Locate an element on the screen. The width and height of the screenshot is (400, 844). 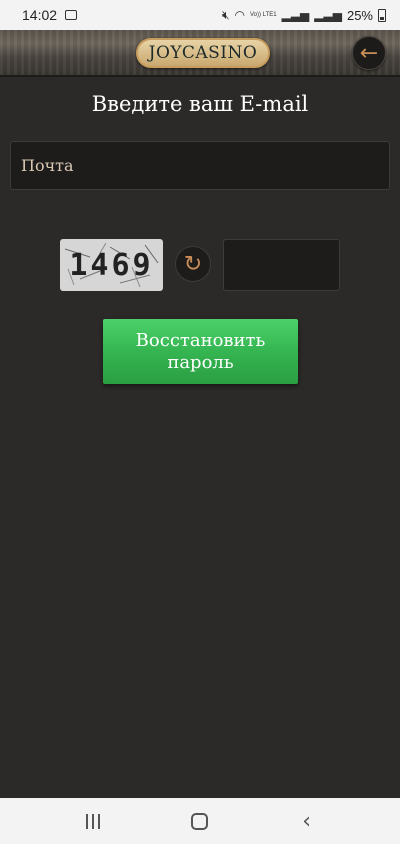
refresh-icon: ↻ is located at coordinates (193, 264).